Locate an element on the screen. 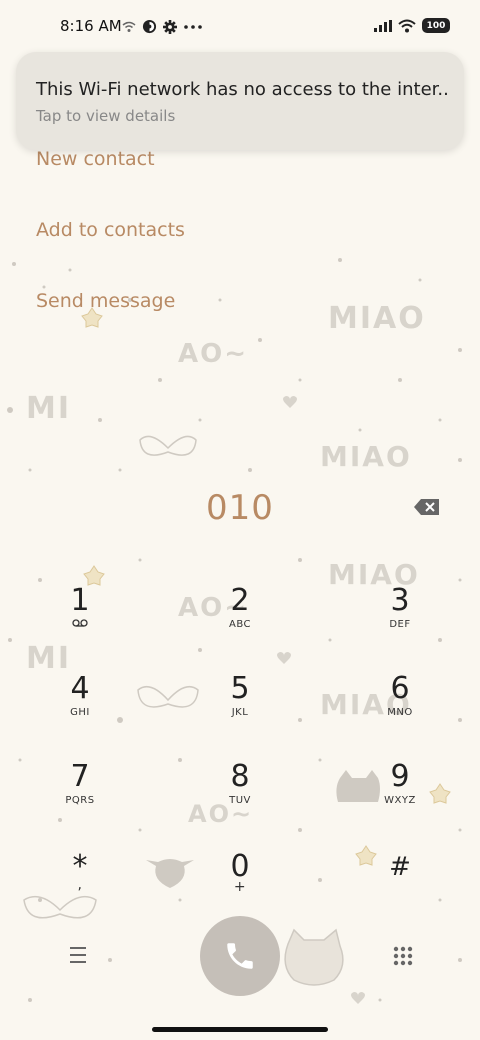 This screenshot has width=480, height=1040. add-to-contacts-option: Add to contacts is located at coordinates (110, 230).